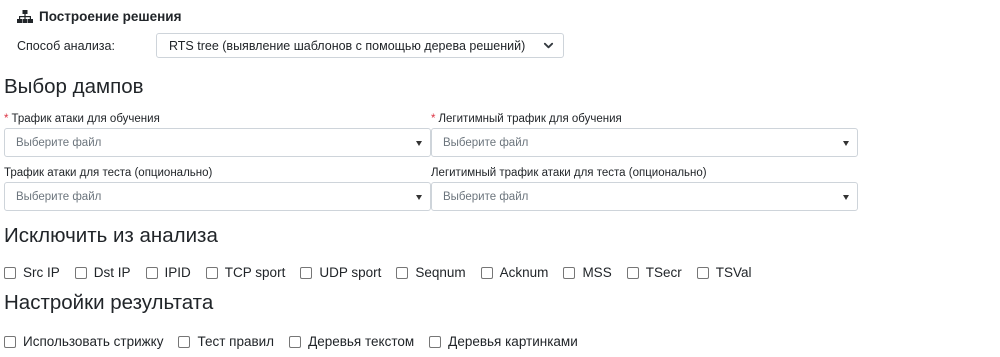  Describe the element at coordinates (351, 341) in the screenshot. I see `result-option-trees-text: Деревья текстом` at that location.